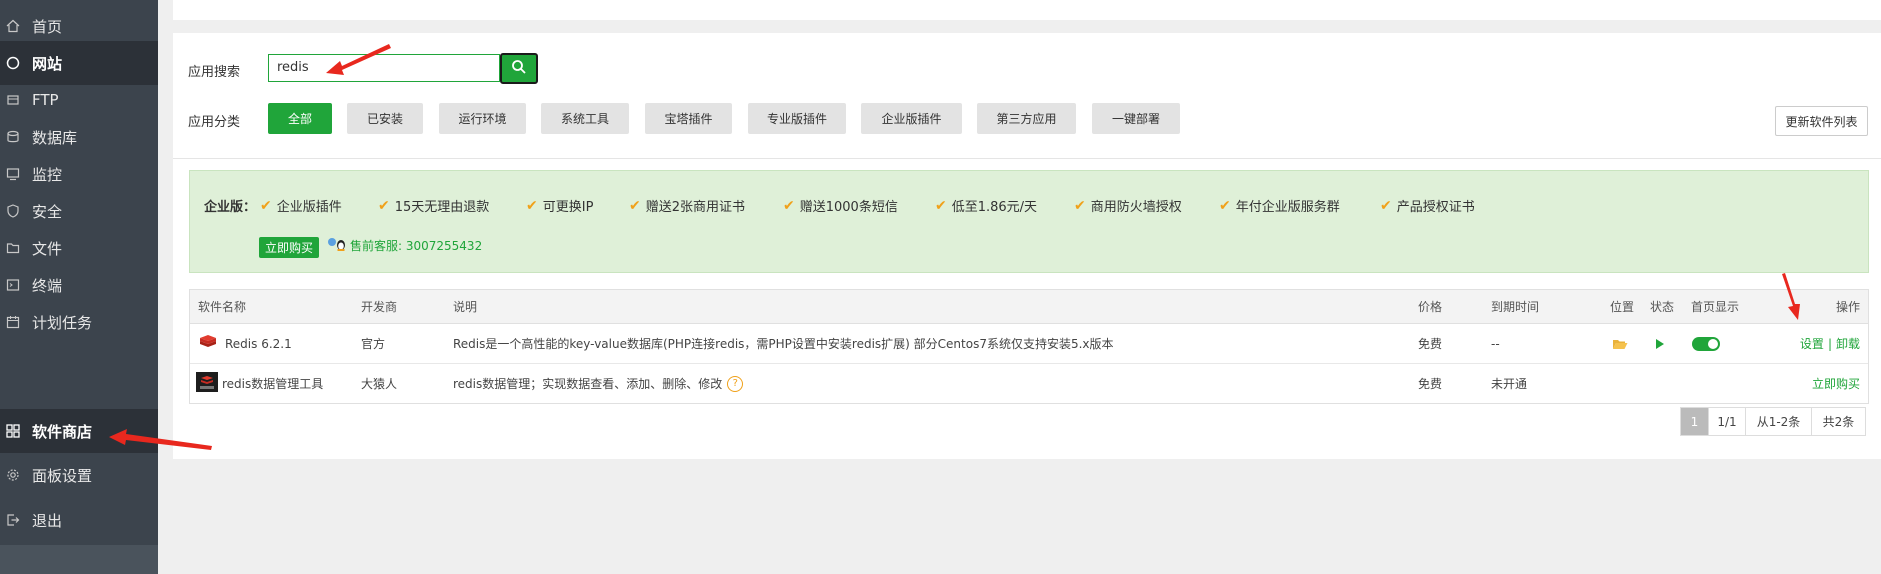  I want to click on col-status: 状态, so click(1662, 307).